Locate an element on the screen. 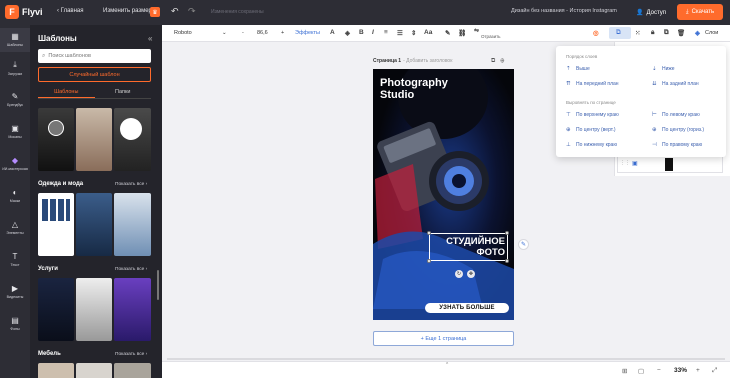 This screenshot has width=730, height=378. layers-icon: ◈ is located at coordinates (697, 33).